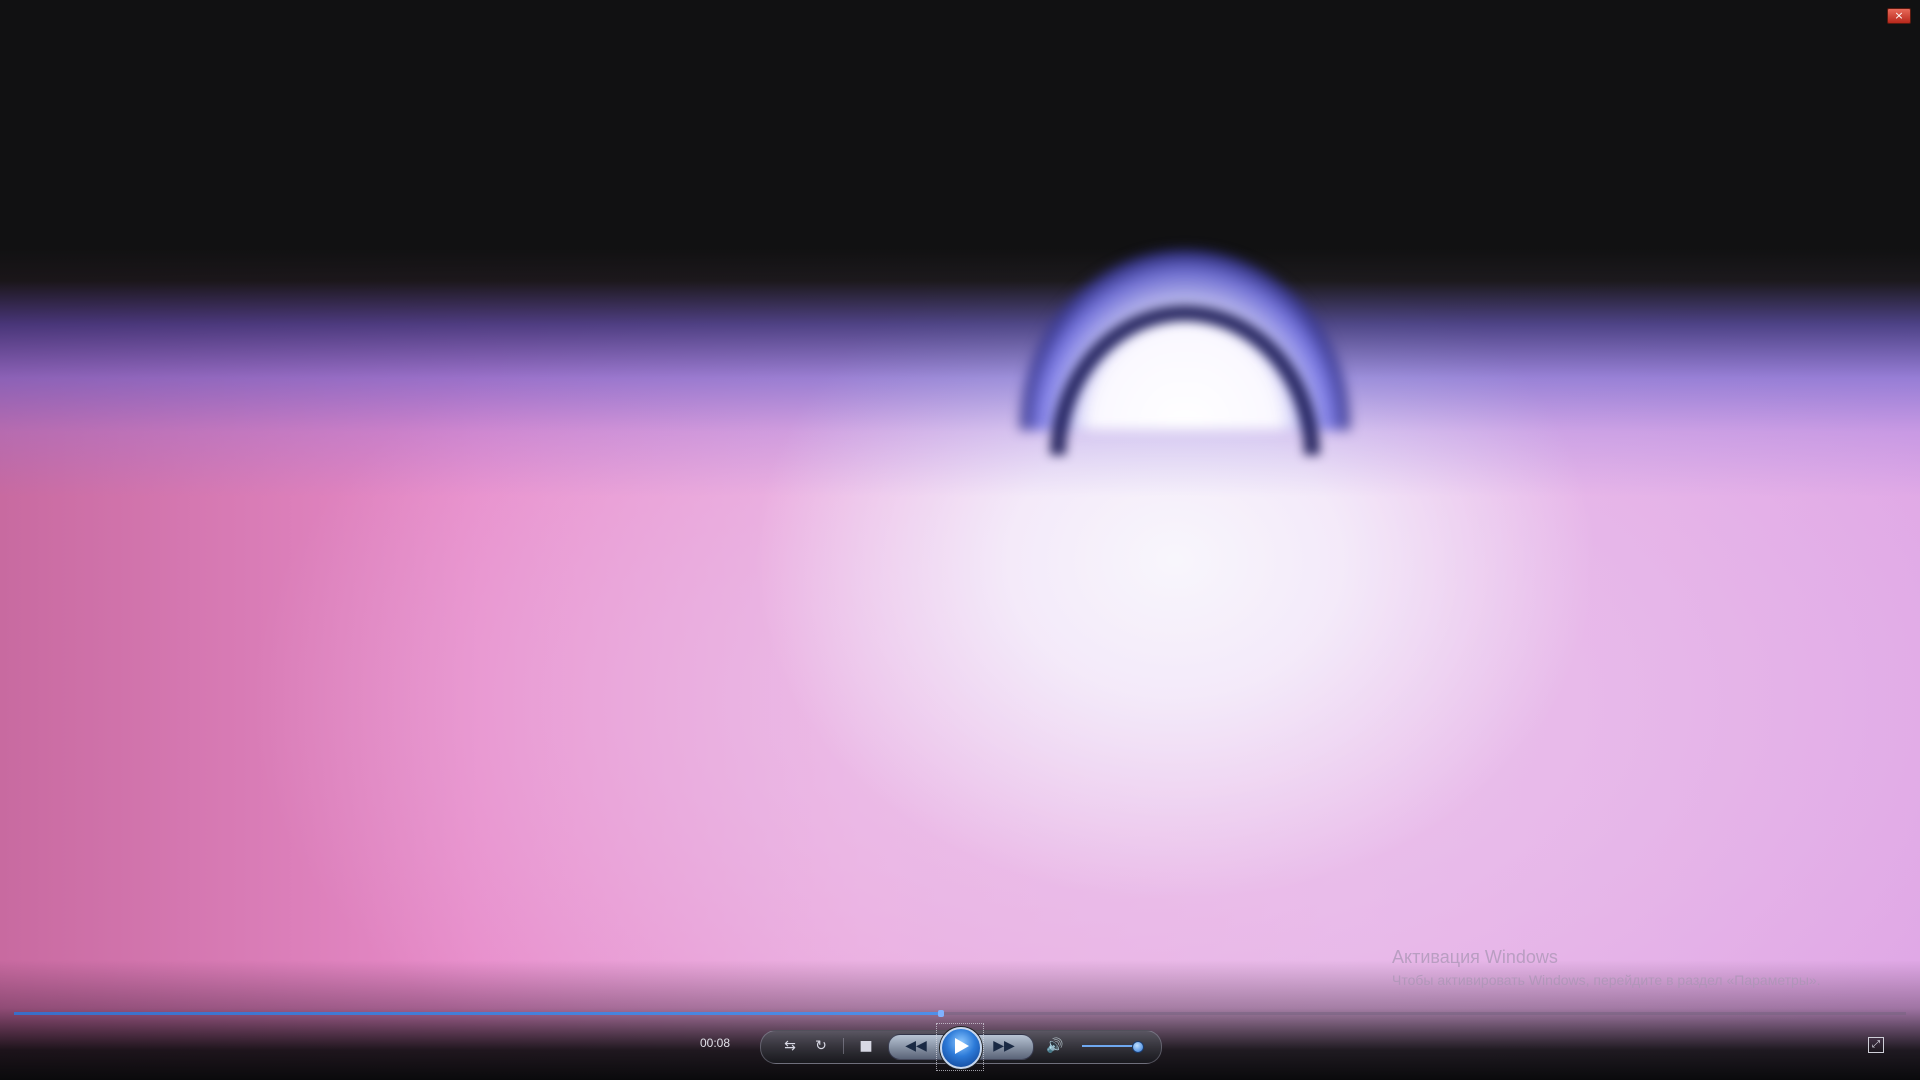  I want to click on shuffle-icon: ⇆, so click(790, 1046).